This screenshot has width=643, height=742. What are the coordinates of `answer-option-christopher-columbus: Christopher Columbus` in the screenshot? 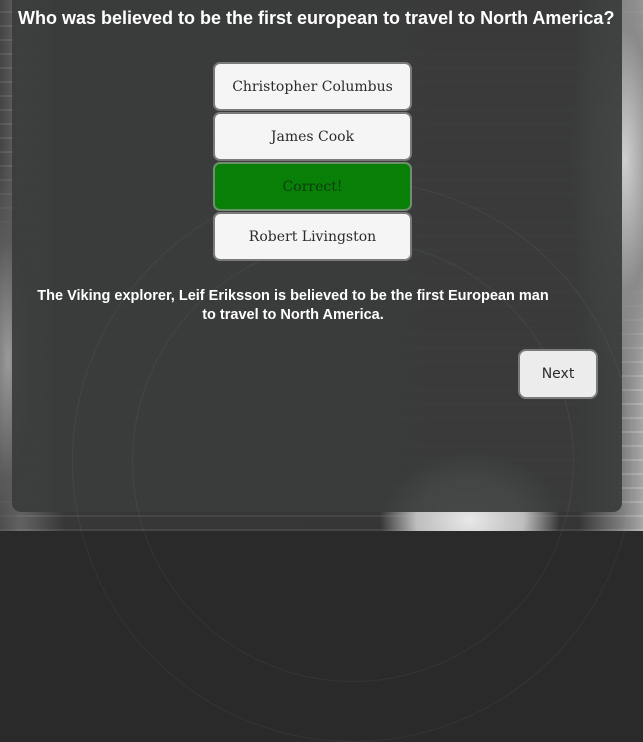 It's located at (312, 86).